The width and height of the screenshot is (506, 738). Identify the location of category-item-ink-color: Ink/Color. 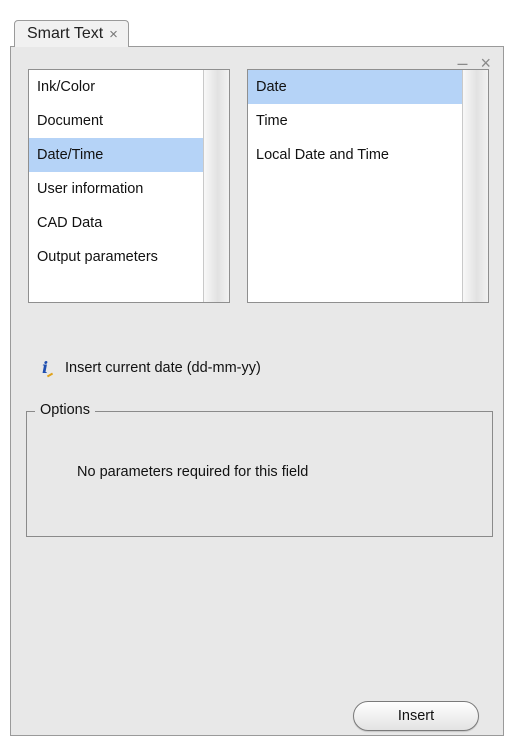
(116, 87).